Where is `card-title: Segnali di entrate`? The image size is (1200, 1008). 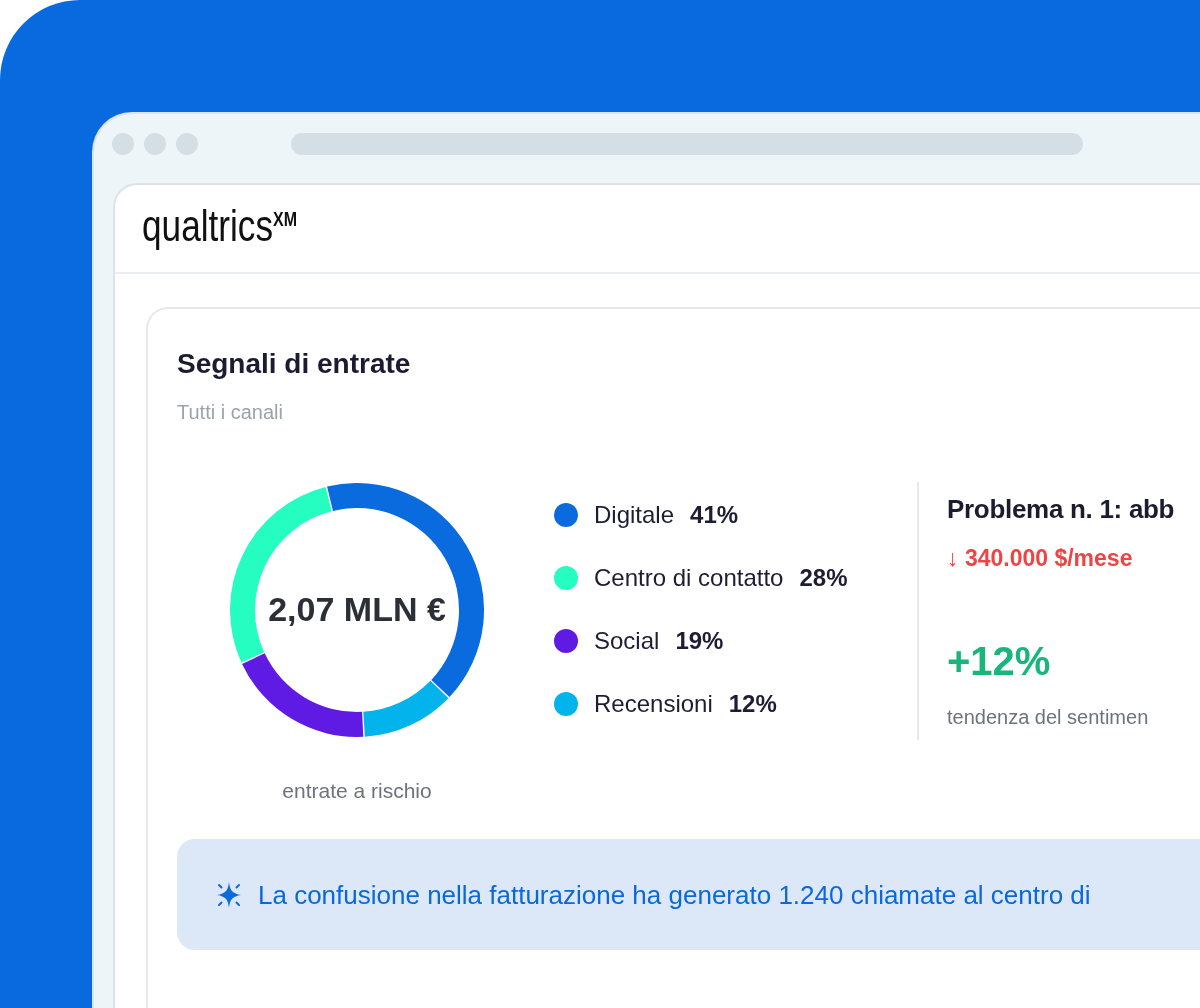
card-title: Segnali di entrate is located at coordinates (294, 364).